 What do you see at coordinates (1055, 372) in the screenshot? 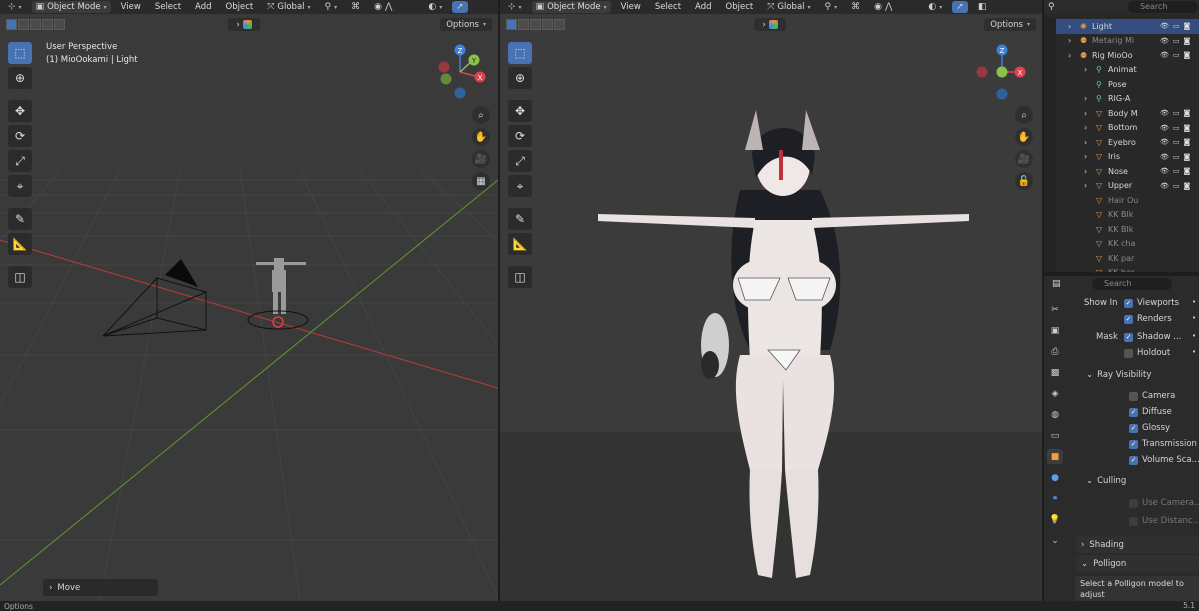
I see `view-layer-tab-icon: ▩` at bounding box center [1055, 372].